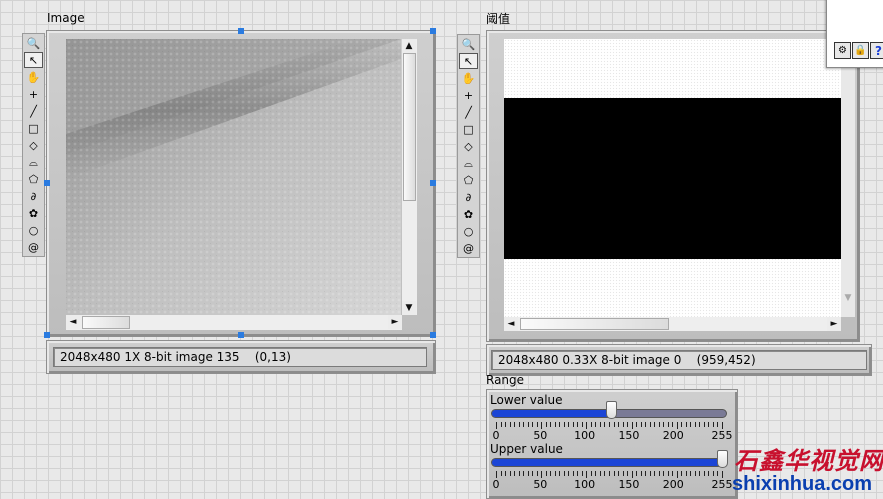 This screenshot has height=499, width=883. I want to click on threshold-vertical-scrollbar: ▼, so click(848, 178).